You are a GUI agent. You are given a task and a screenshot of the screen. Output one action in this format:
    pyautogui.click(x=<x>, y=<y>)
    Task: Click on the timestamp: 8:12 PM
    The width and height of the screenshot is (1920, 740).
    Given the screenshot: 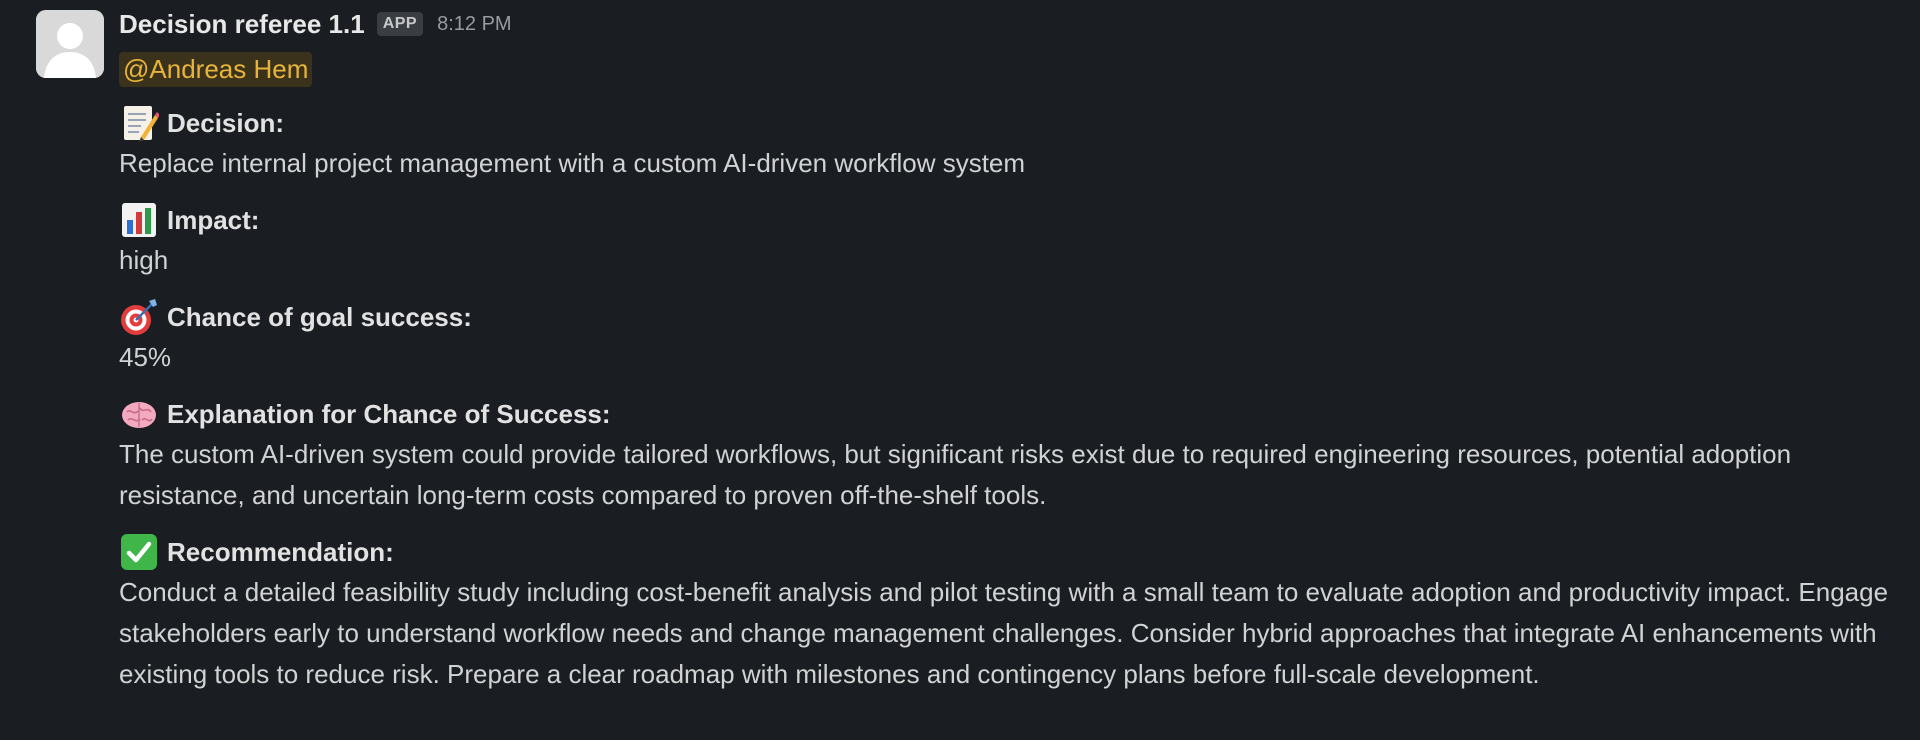 What is the action you would take?
    pyautogui.click(x=474, y=24)
    